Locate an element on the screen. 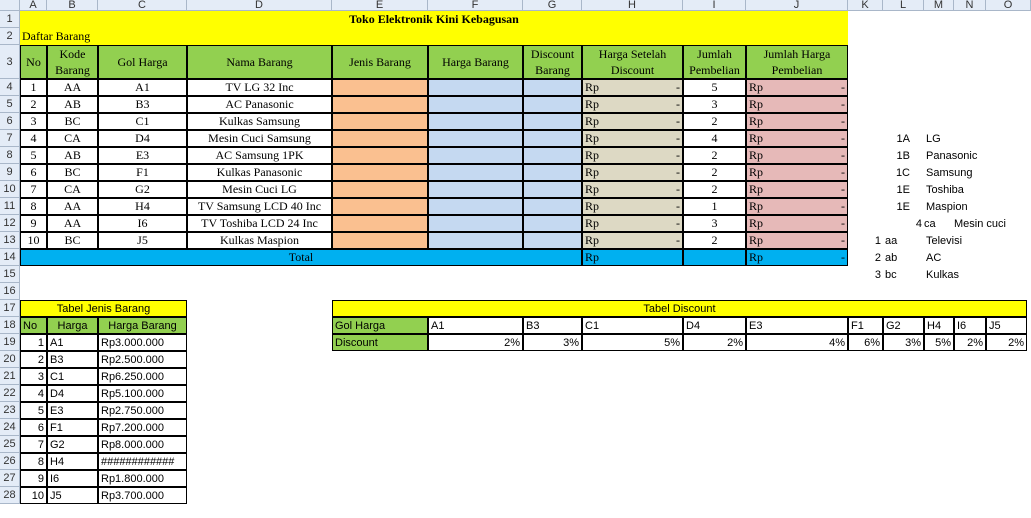 The height and width of the screenshot is (518, 1031). column-header: G is located at coordinates (552, 5).